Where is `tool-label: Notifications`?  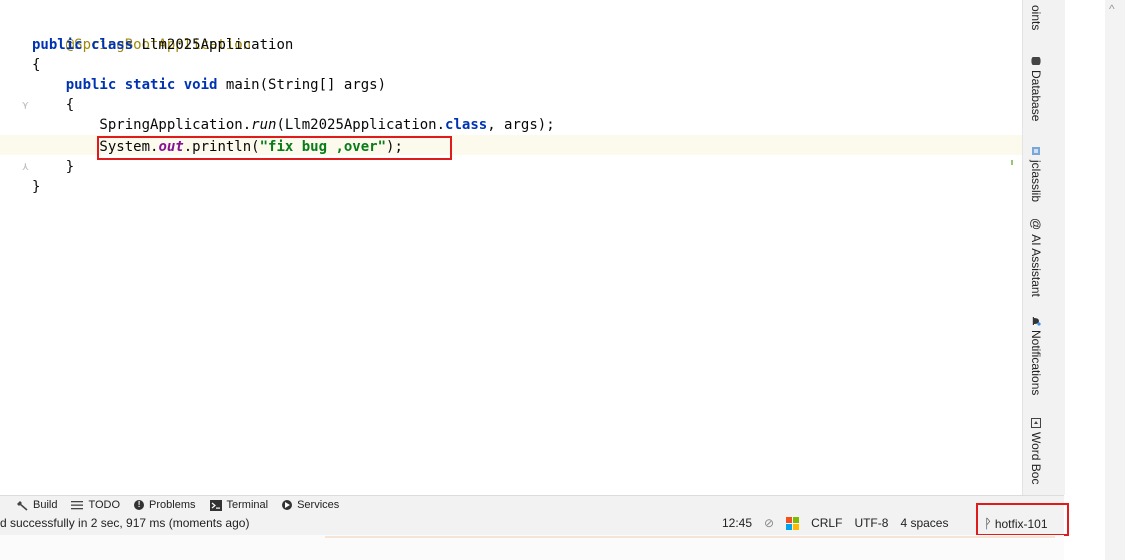 tool-label: Notifications is located at coordinates (1036, 363).